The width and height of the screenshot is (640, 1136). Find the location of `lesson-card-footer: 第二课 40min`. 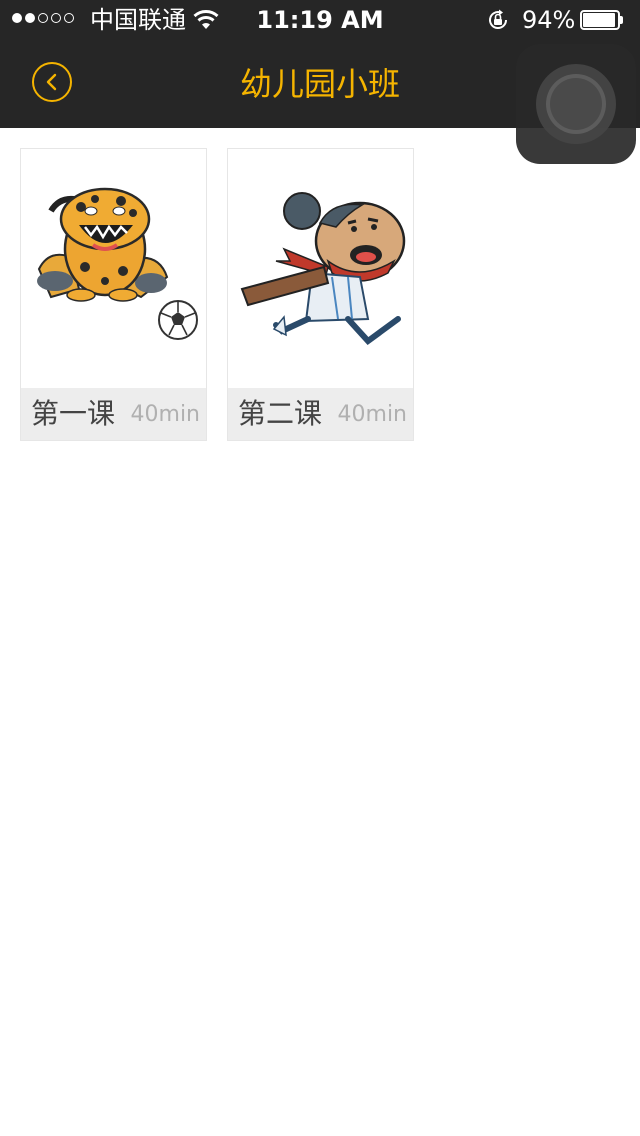

lesson-card-footer: 第二课 40min is located at coordinates (320, 414).